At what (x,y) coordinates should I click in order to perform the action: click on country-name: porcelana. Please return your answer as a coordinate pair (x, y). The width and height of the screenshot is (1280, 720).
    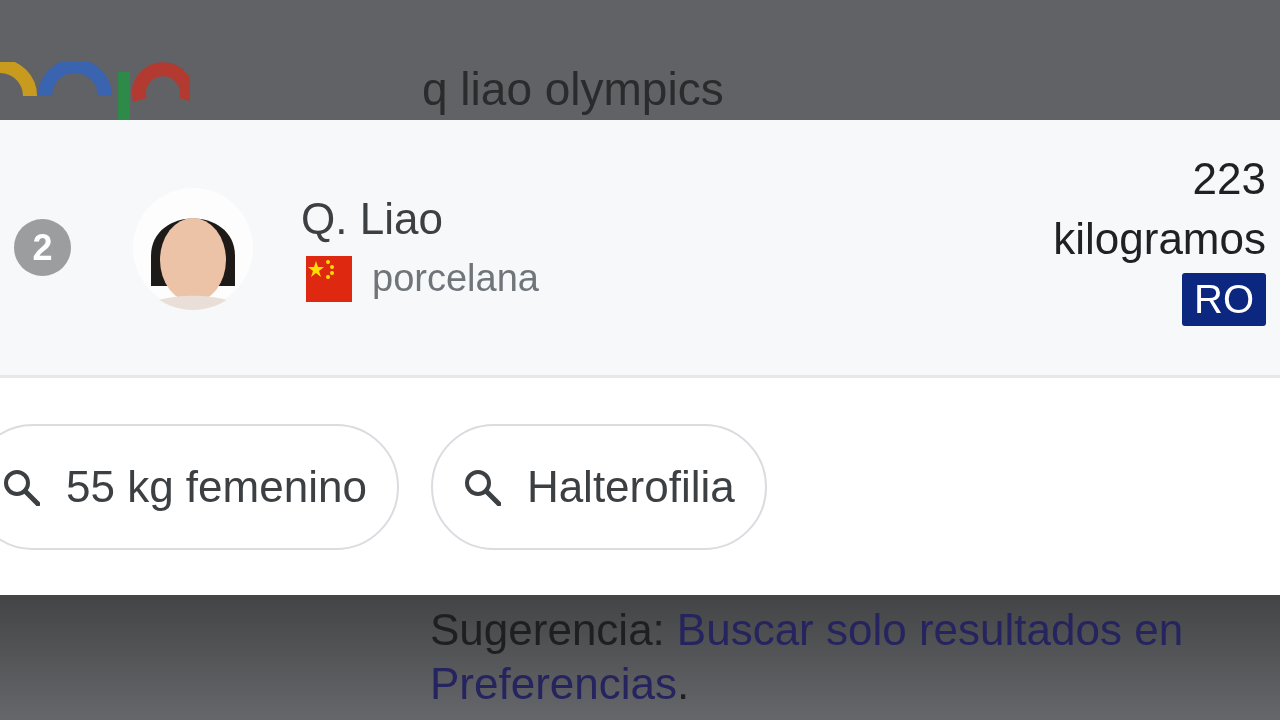
    Looking at the image, I should click on (455, 278).